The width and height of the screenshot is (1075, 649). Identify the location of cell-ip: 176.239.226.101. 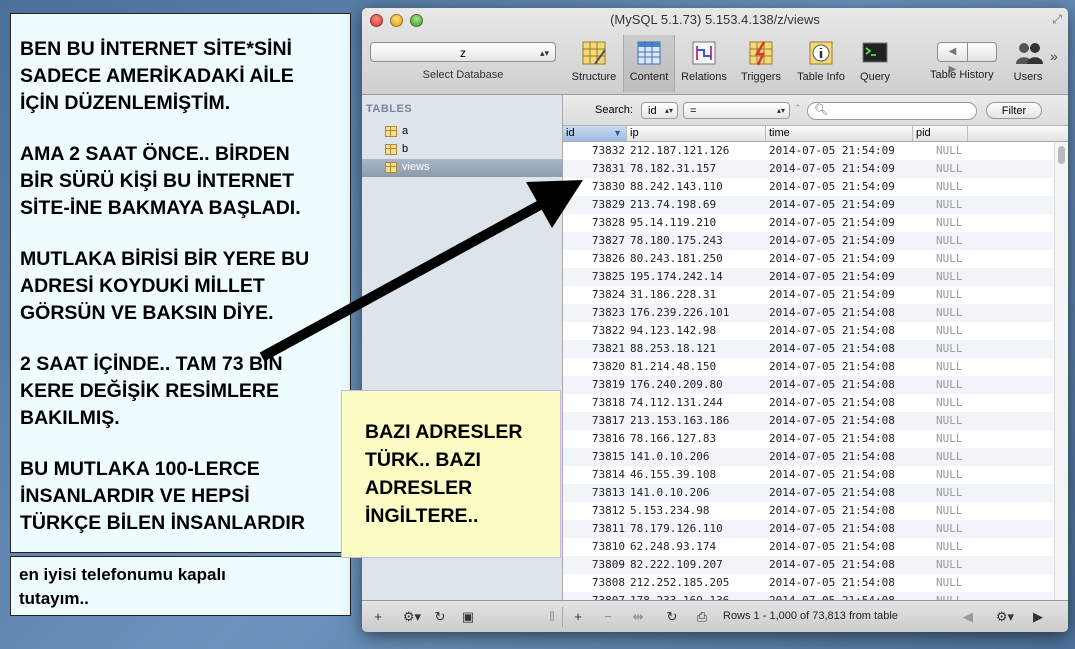
(679, 312).